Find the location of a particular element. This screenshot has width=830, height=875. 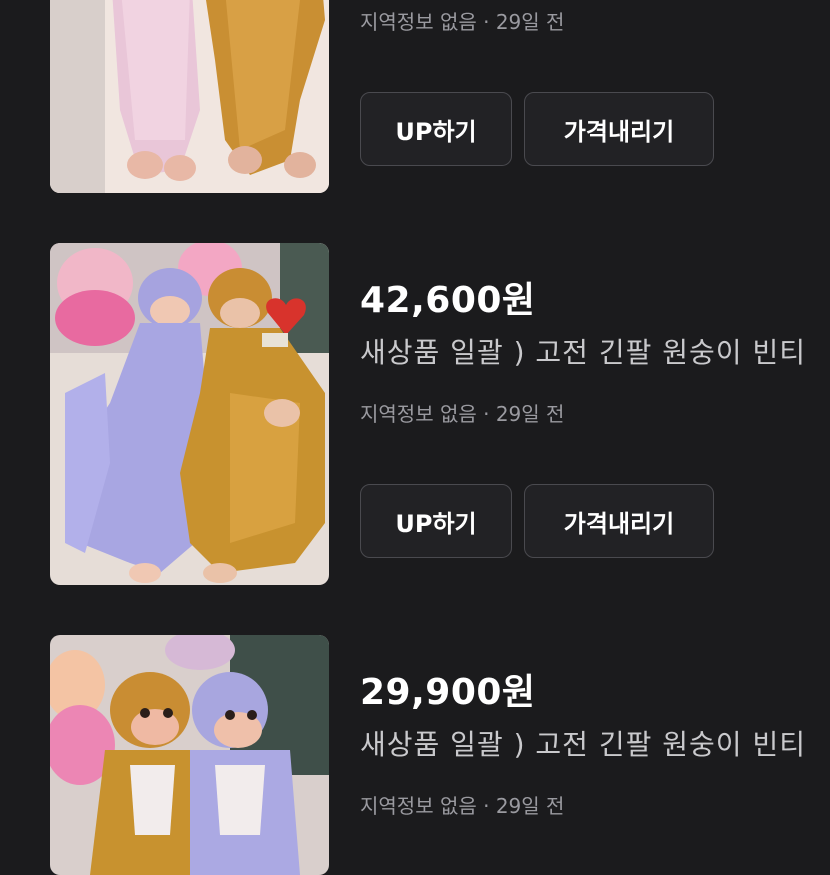

listing-price: 29,900원 is located at coordinates (448, 692).